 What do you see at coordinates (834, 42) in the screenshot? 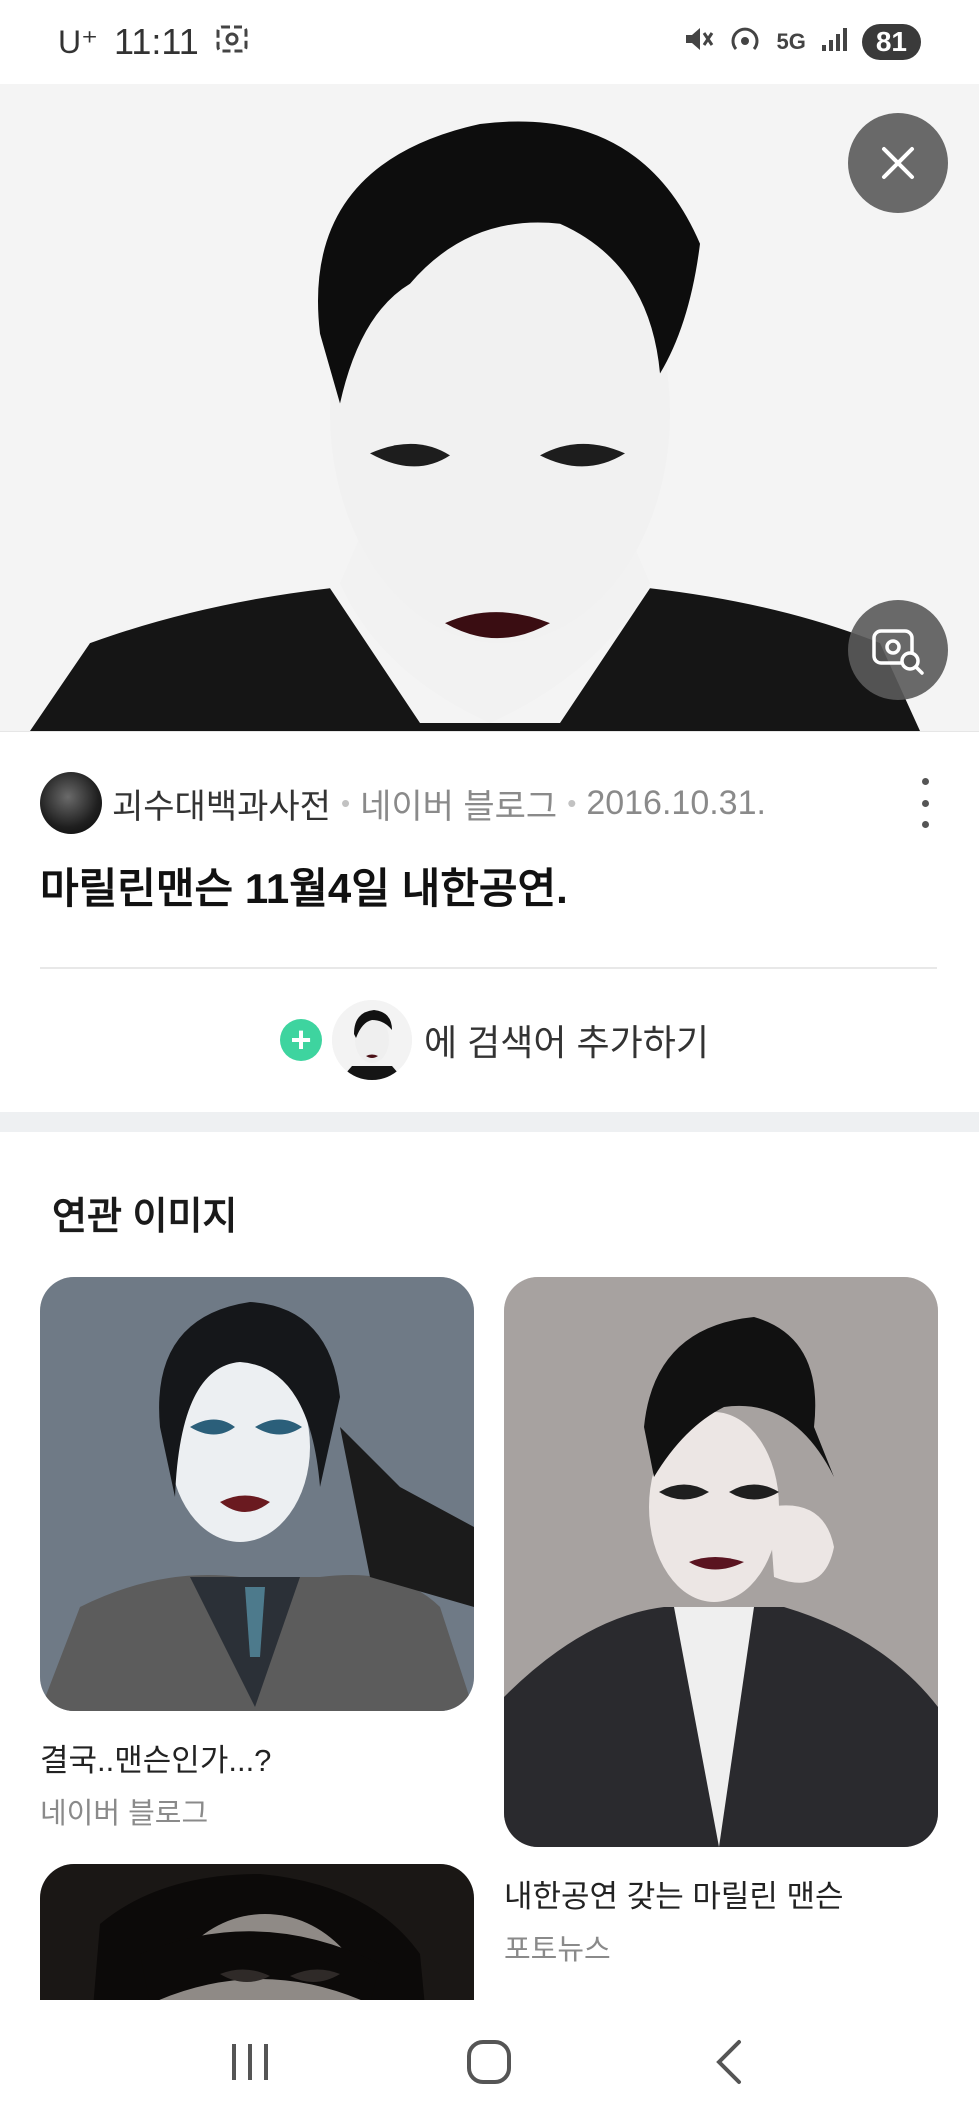
I see `signal-icon` at bounding box center [834, 42].